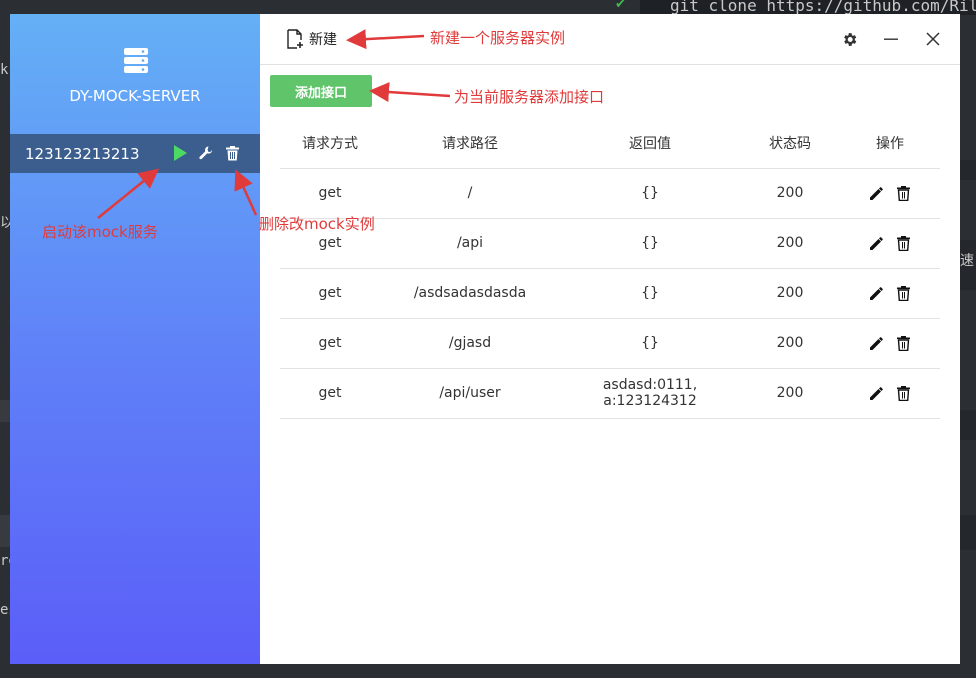 This screenshot has height=678, width=976. Describe the element at coordinates (470, 343) in the screenshot. I see `cell-path: /gjasd` at that location.